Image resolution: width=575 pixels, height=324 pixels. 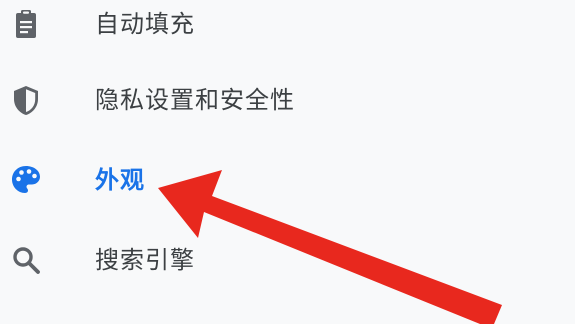 I want to click on clipboard-icon, so click(x=26, y=24).